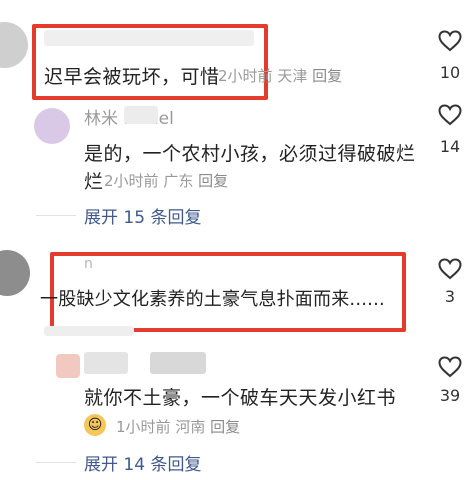  I want to click on reply-meta: 2小时前 广东 回复, so click(166, 180).